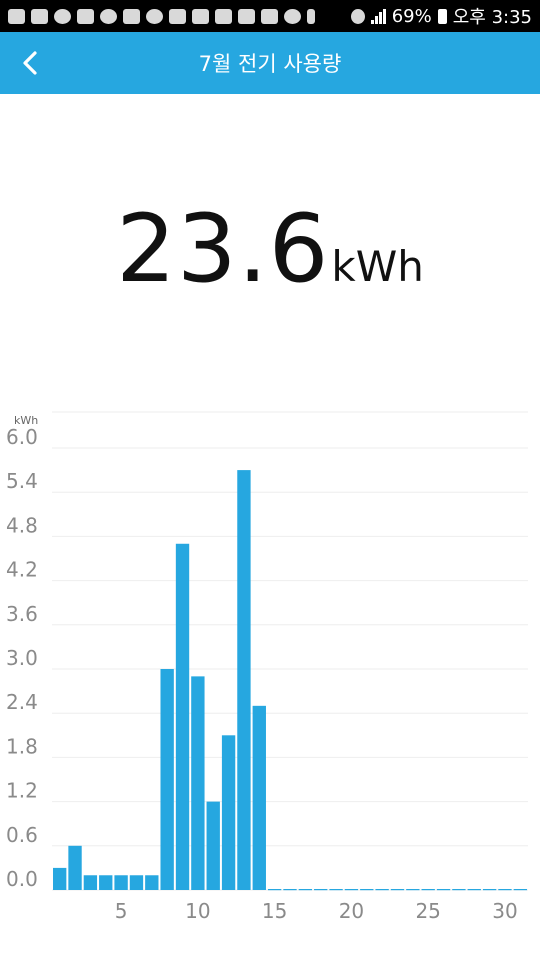  I want to click on x-tick-label: 15, so click(274, 911).